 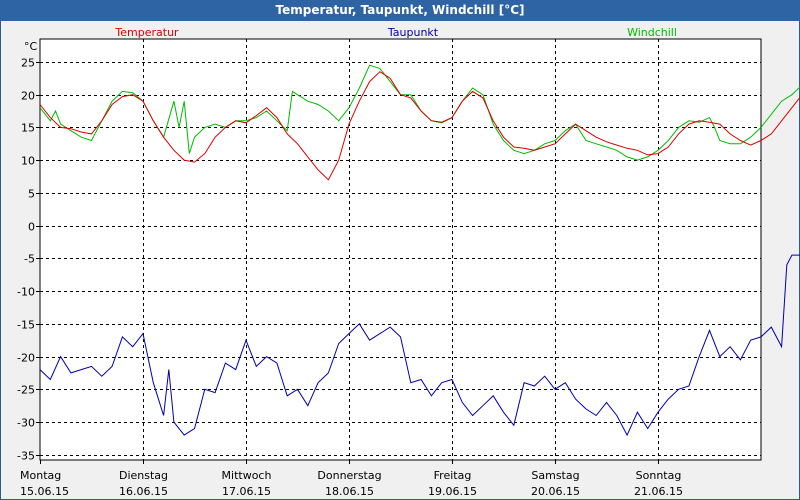 I want to click on x-tick-day: Montag, so click(x=40, y=475).